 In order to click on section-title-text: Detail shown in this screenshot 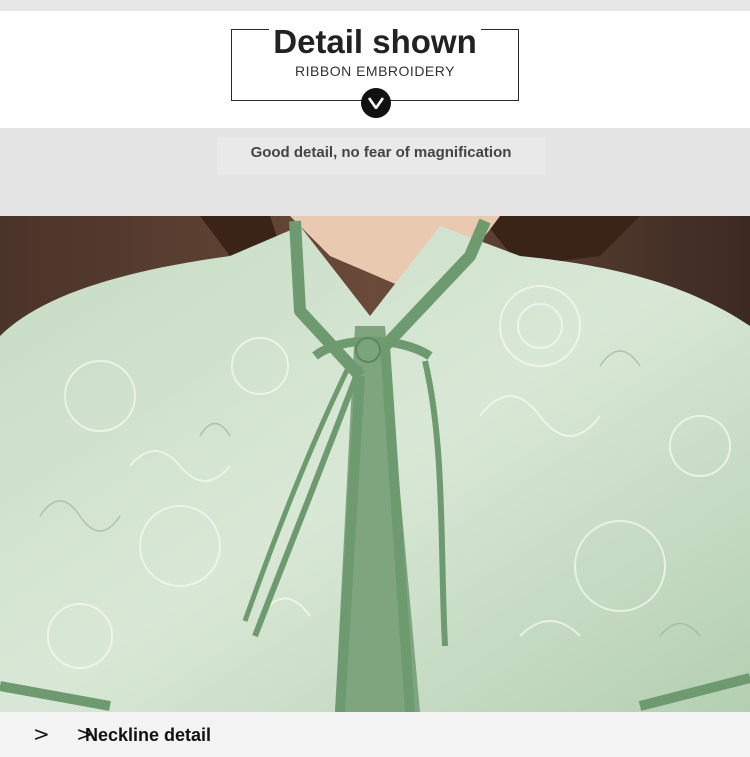, I will do `click(375, 41)`.